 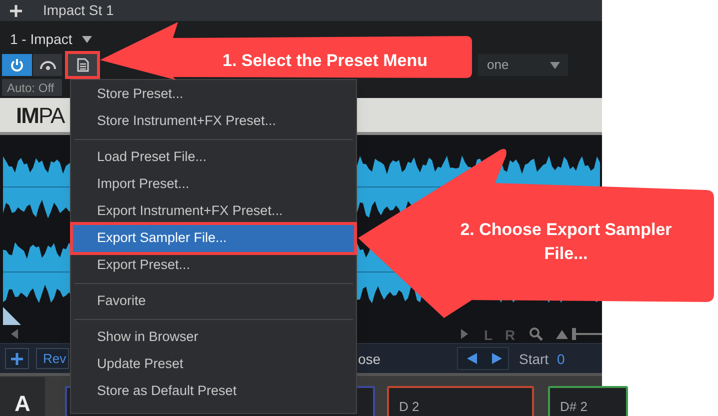 I want to click on start-value: 0, so click(x=561, y=359).